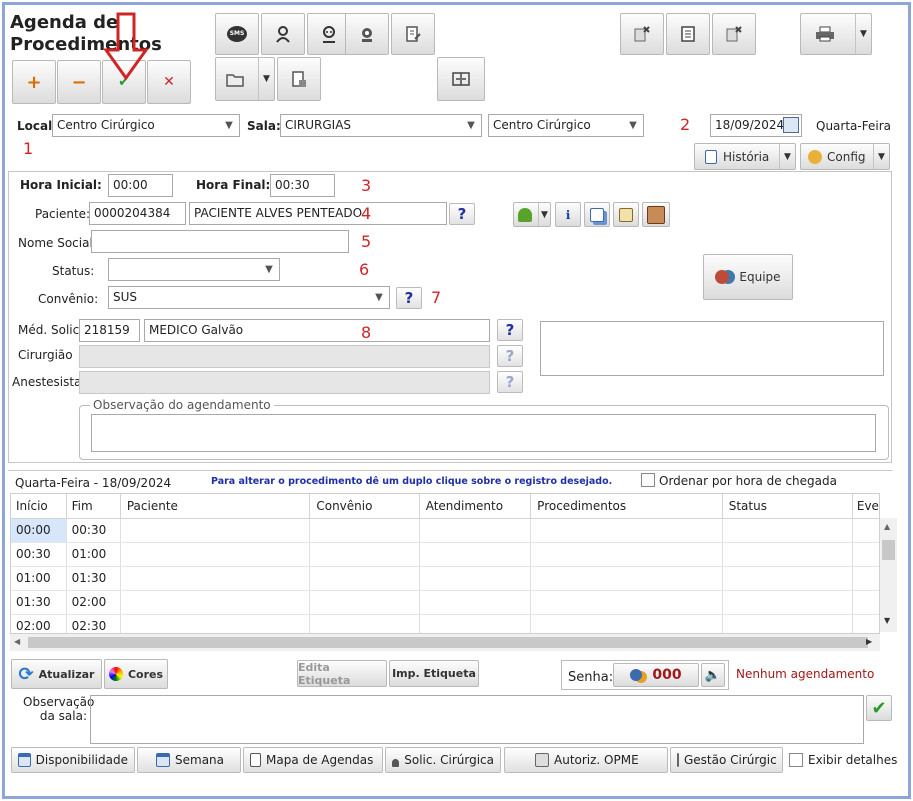 The height and width of the screenshot is (801, 913). Describe the element at coordinates (845, 156) in the screenshot. I see `config-button: Config ▼` at that location.